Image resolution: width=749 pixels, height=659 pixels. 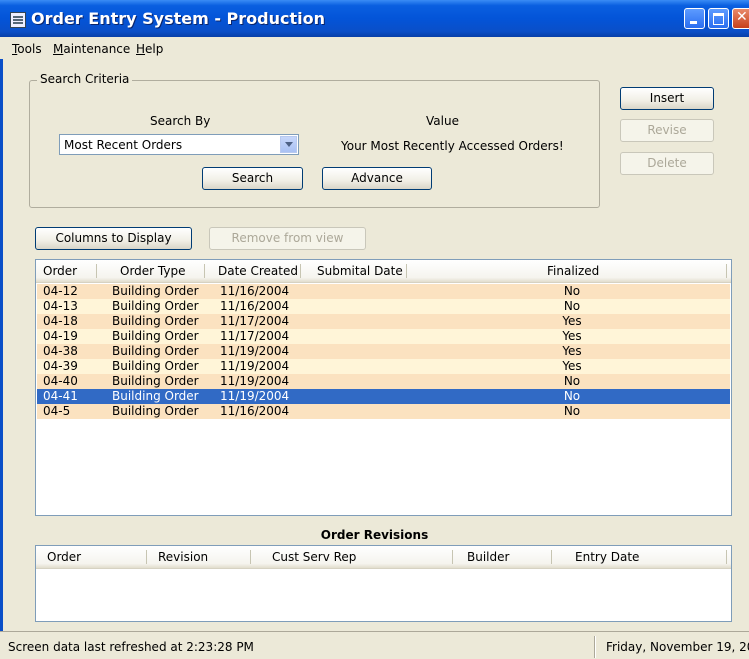 What do you see at coordinates (667, 98) in the screenshot?
I see `insert-button: Insert` at bounding box center [667, 98].